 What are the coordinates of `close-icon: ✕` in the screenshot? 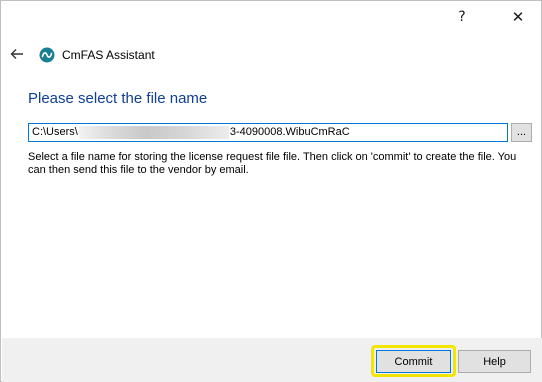 It's located at (518, 17).